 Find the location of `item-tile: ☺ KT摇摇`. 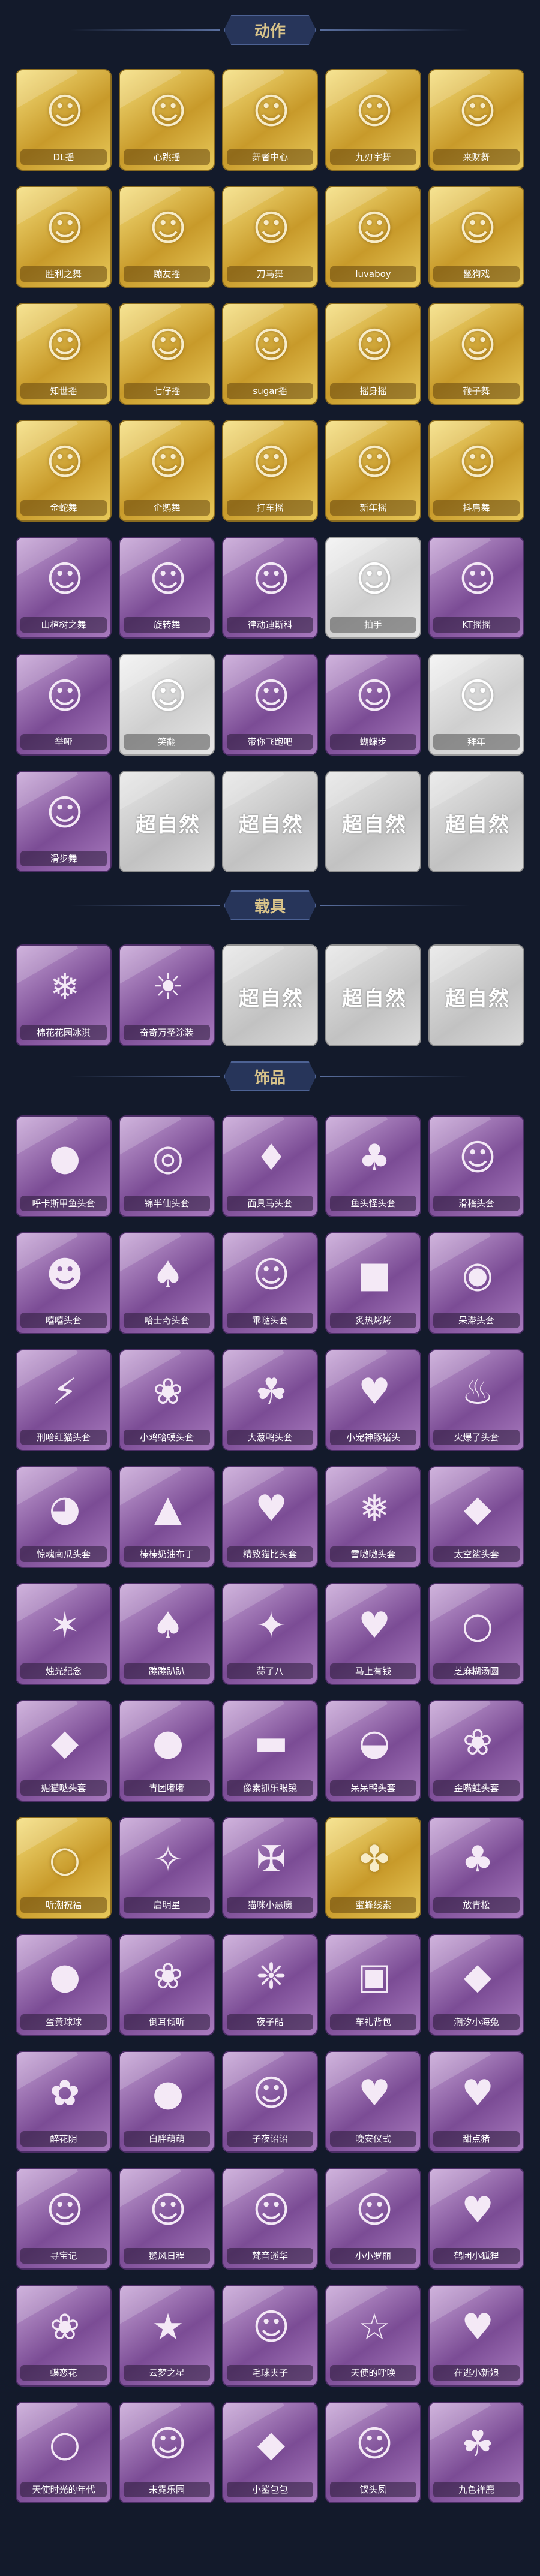

item-tile: ☺ KT摇摇 is located at coordinates (476, 588).